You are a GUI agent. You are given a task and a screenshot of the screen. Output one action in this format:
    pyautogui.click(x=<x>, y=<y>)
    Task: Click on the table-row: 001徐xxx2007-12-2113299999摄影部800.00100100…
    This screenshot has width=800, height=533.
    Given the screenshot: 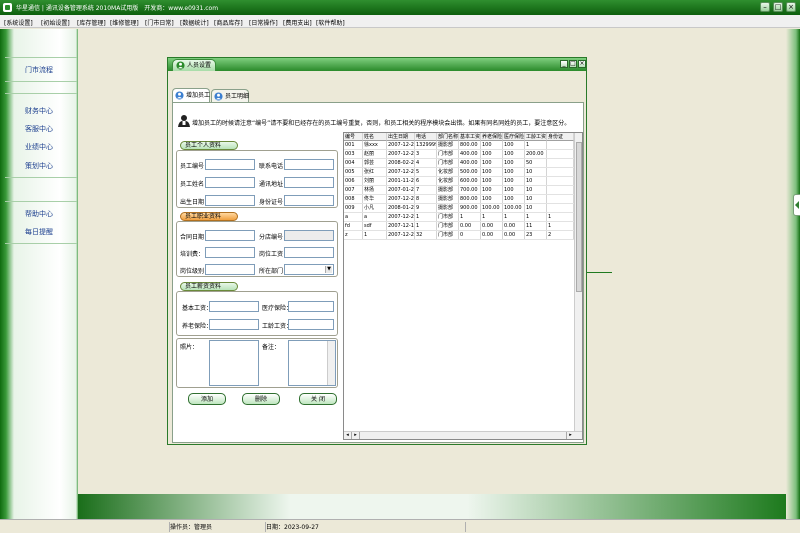 What is the action you would take?
    pyautogui.click(x=459, y=145)
    